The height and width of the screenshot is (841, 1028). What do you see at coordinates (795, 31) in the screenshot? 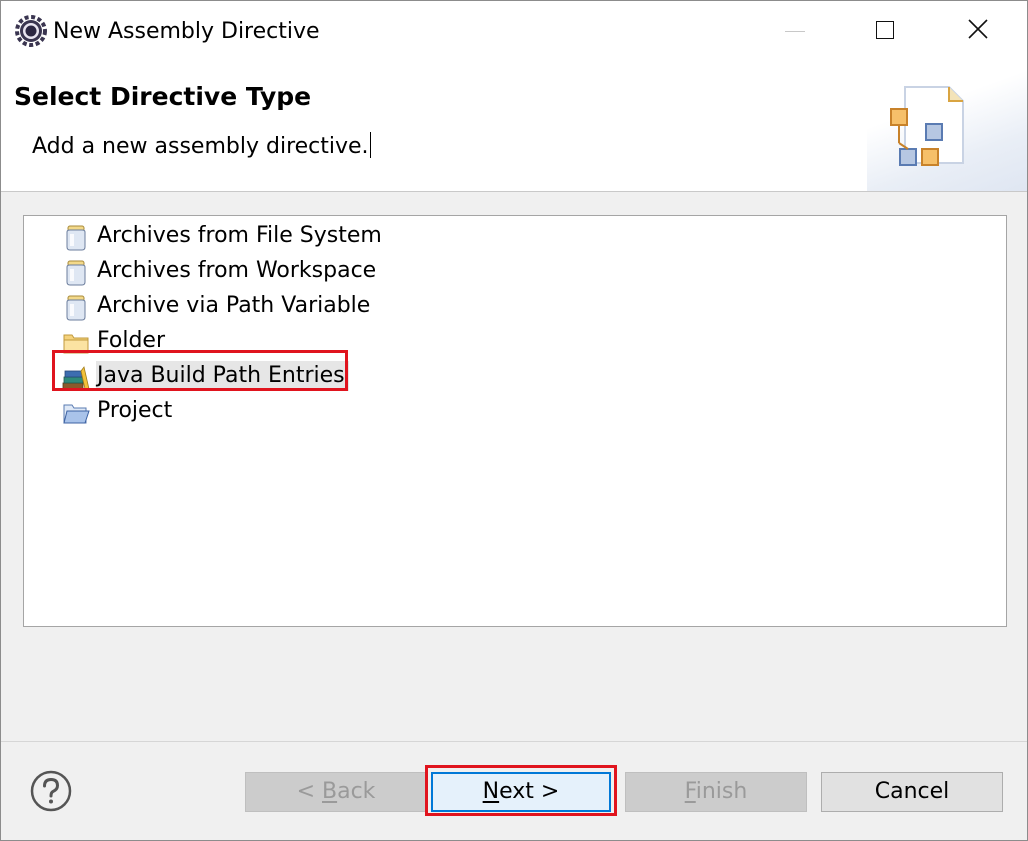
I see `minimize-icon` at bounding box center [795, 31].